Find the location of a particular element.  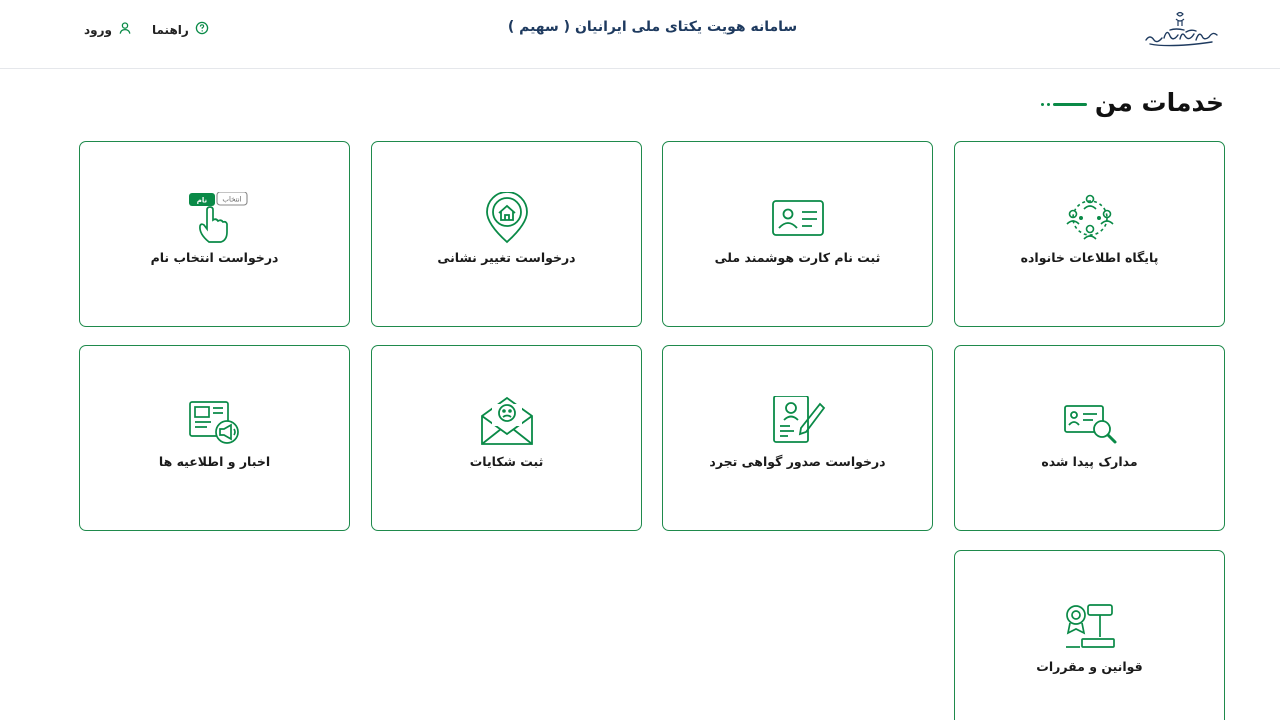

service-card-change-address: درخواست تغییر نشانی is located at coordinates (506, 234).